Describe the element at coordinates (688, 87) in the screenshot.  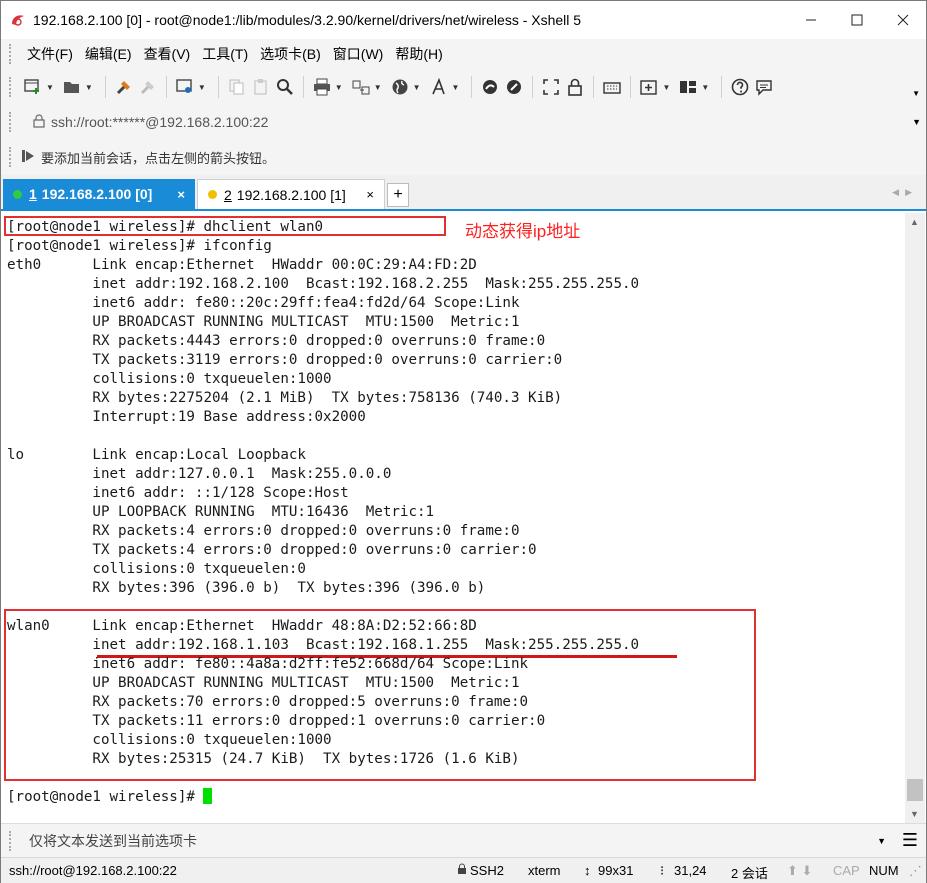
I see `layout-icon` at that location.